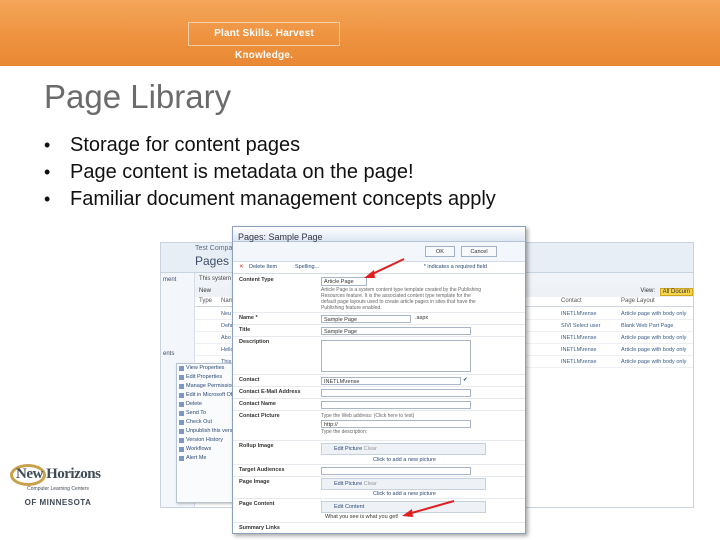  I want to click on field-contact-name: Contact Name, so click(379, 405).